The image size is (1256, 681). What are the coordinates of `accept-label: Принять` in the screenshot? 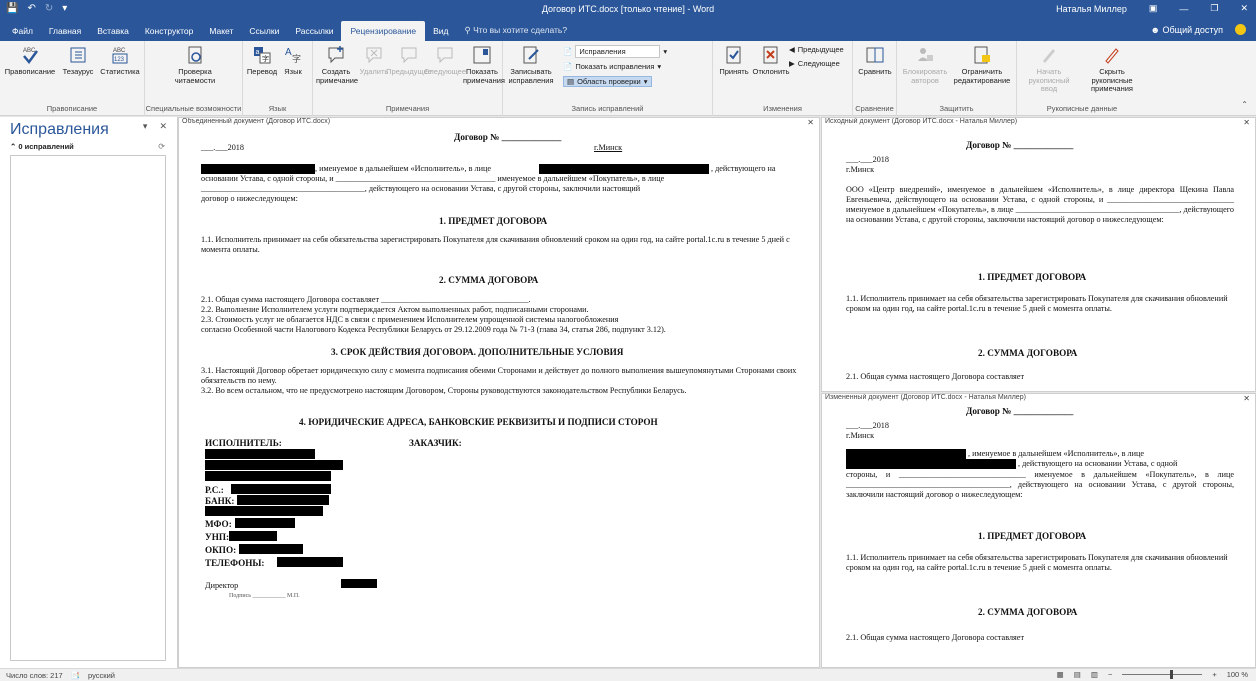 It's located at (734, 71).